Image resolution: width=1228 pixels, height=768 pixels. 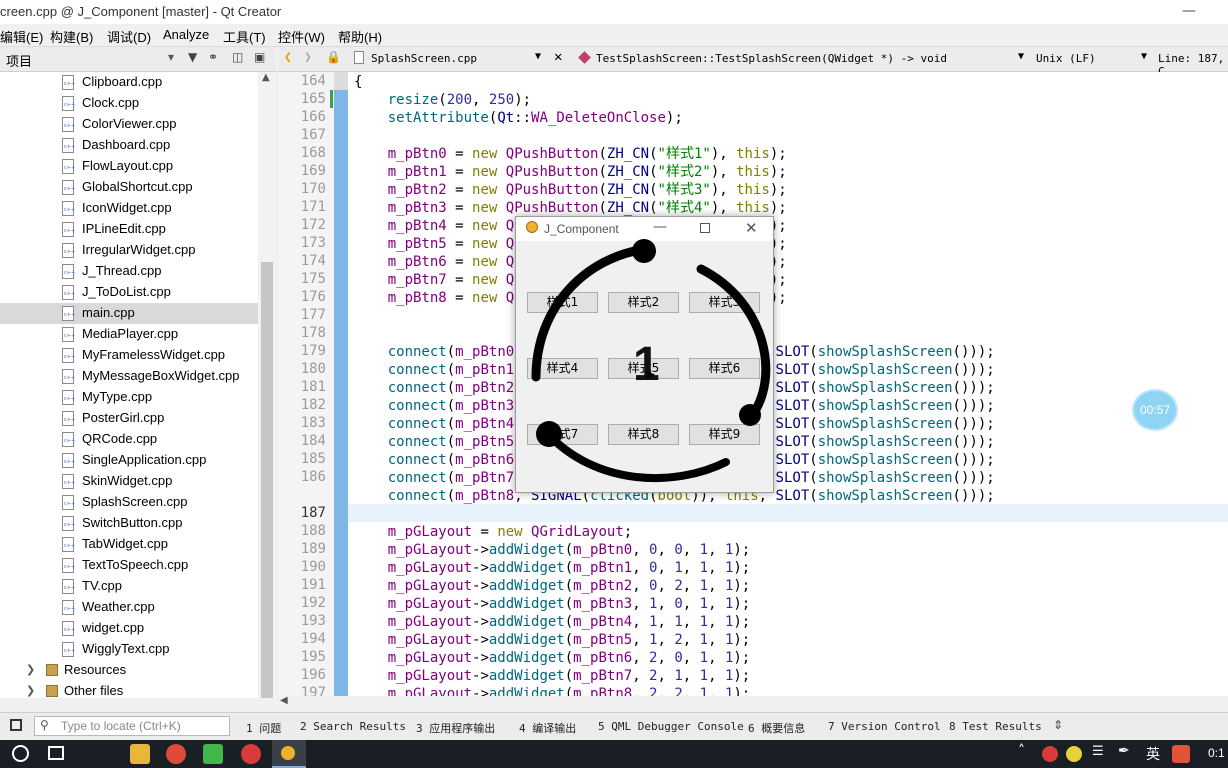 I want to click on tray-music-icon, so click(x=1050, y=754).